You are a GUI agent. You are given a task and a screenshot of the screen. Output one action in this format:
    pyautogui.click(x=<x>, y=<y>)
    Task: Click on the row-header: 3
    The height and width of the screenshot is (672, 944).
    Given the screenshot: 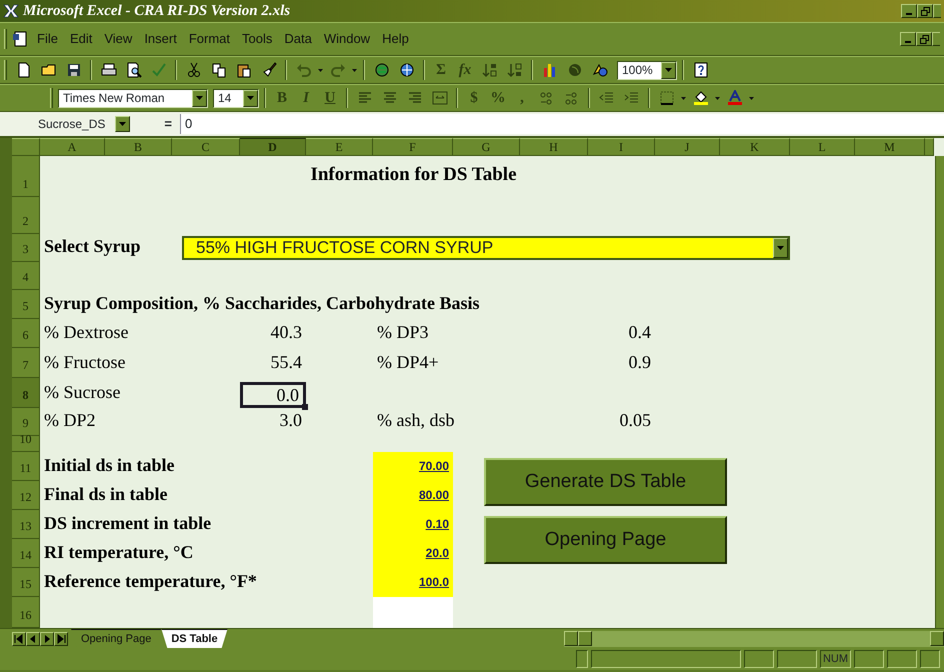 What is the action you would take?
    pyautogui.click(x=26, y=248)
    